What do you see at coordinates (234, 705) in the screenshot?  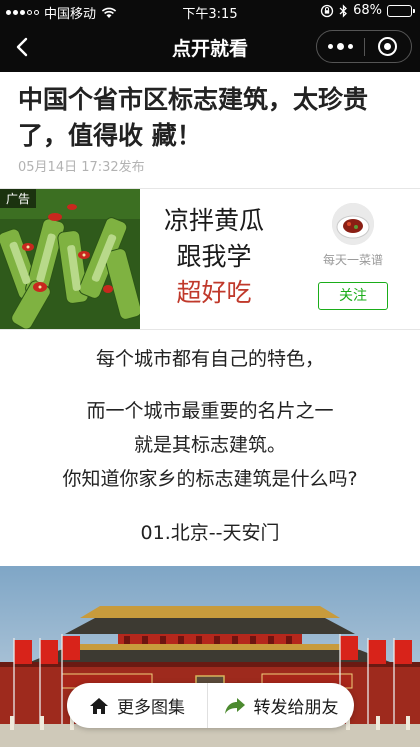 I see `share-arrow-icon` at bounding box center [234, 705].